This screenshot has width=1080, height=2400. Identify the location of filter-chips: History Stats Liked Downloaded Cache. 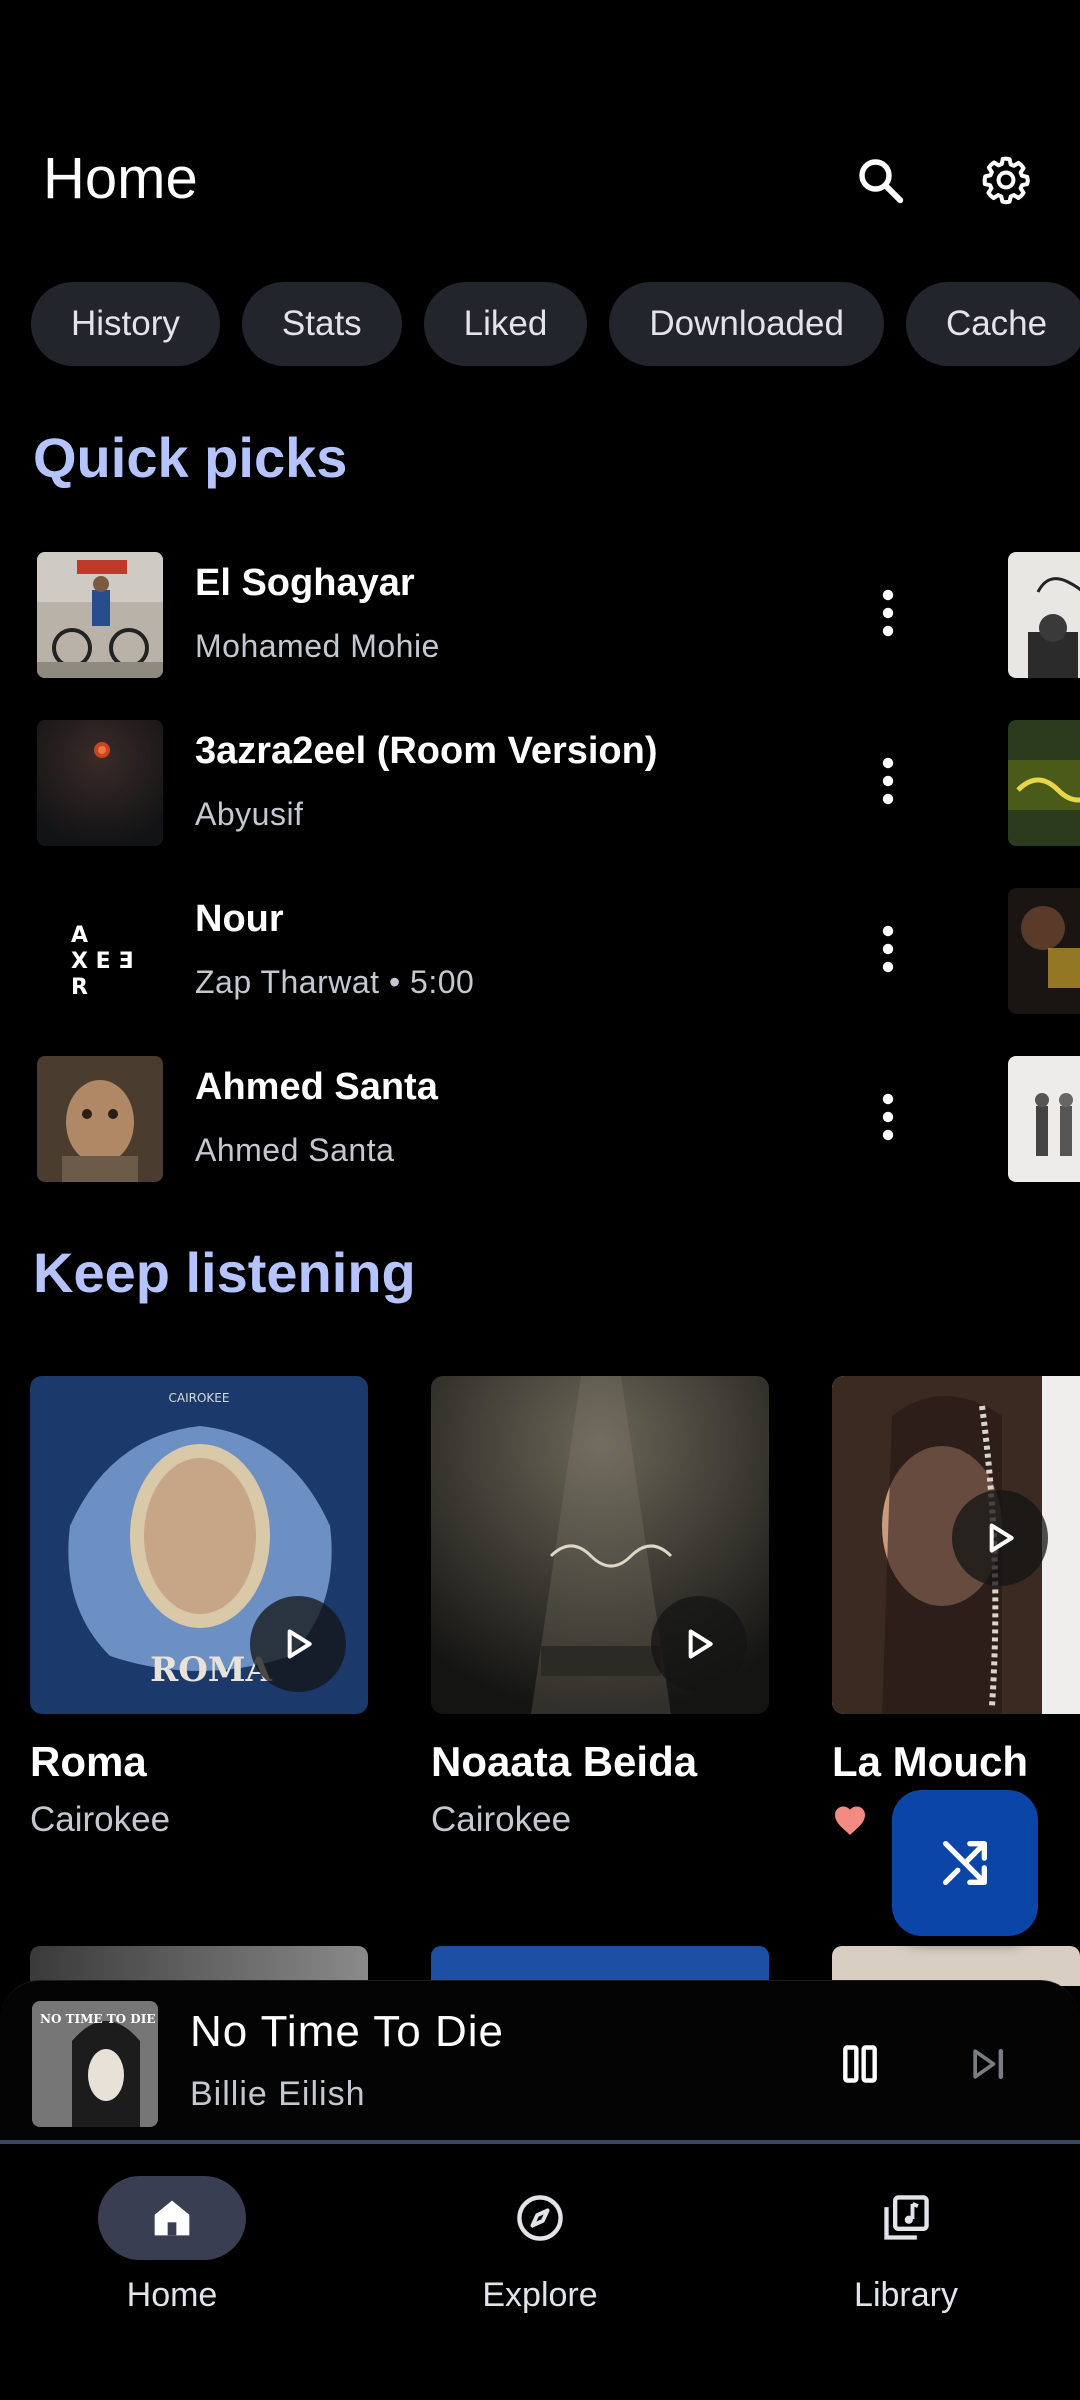
(555, 325).